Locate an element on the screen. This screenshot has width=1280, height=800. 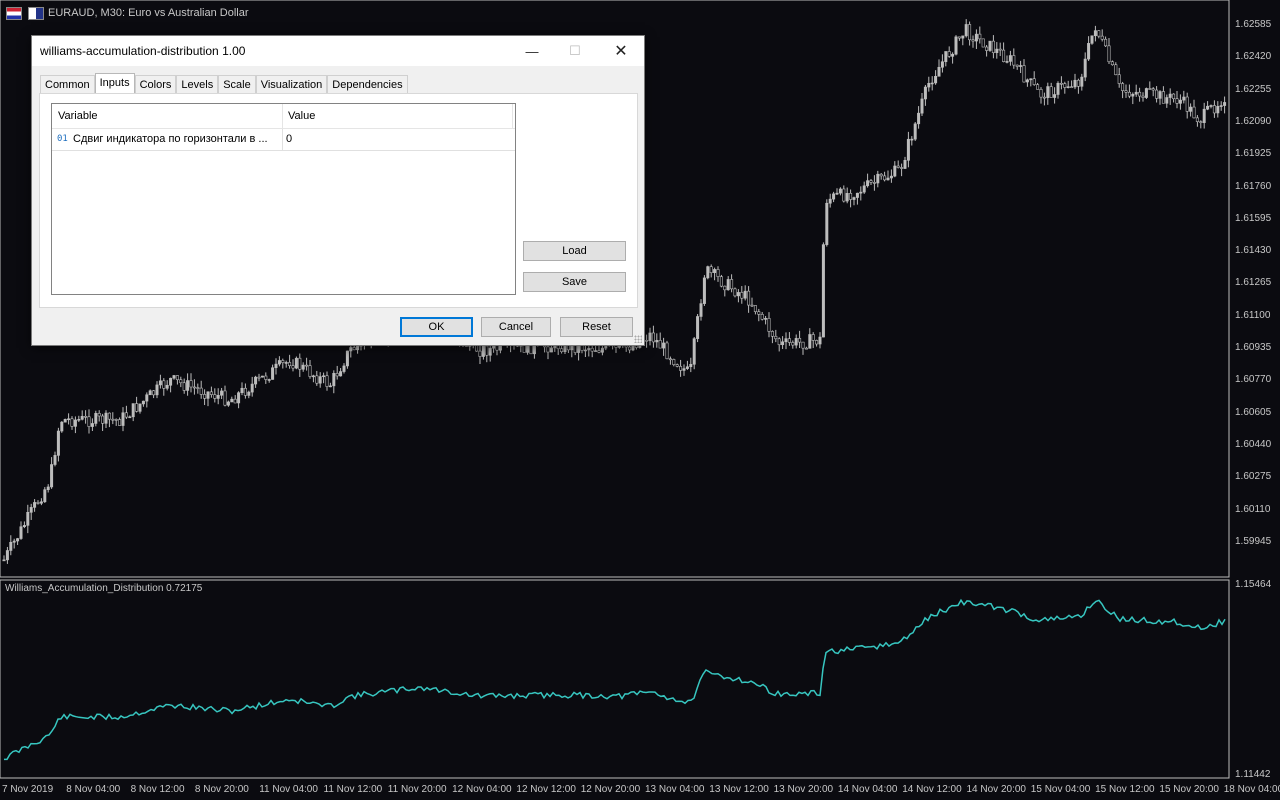
save-button: Save is located at coordinates (574, 282).